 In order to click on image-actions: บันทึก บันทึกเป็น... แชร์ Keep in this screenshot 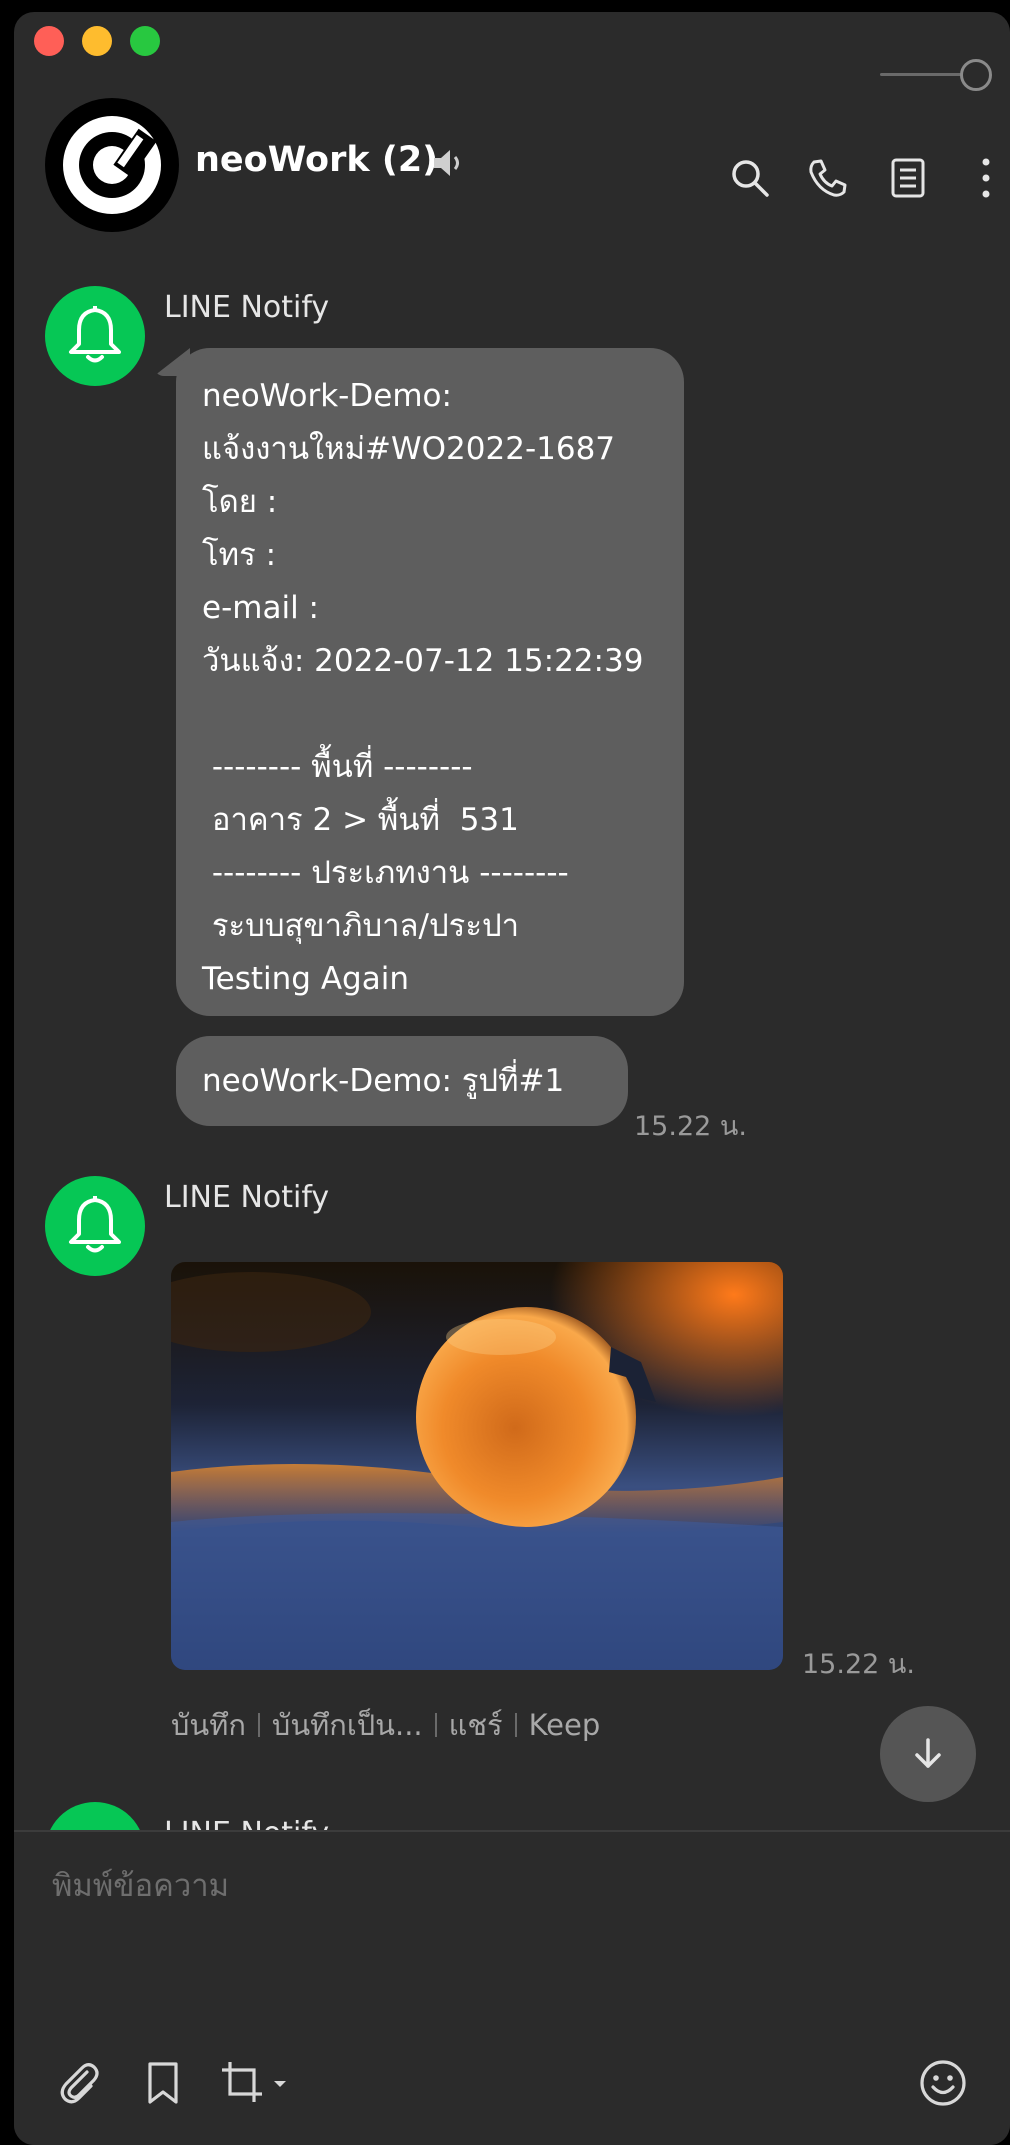, I will do `click(385, 1725)`.